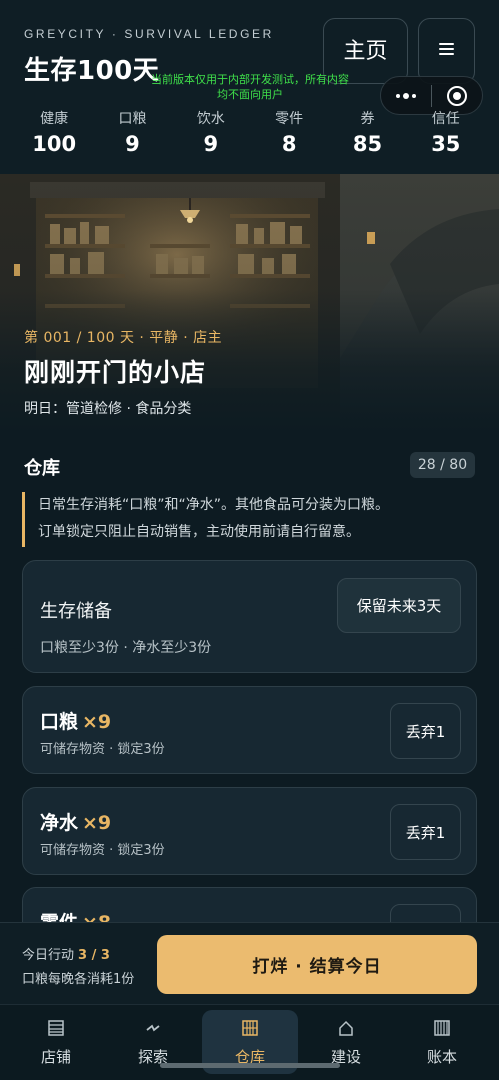 The image size is (499, 1080). I want to click on close-target-icon, so click(457, 95).